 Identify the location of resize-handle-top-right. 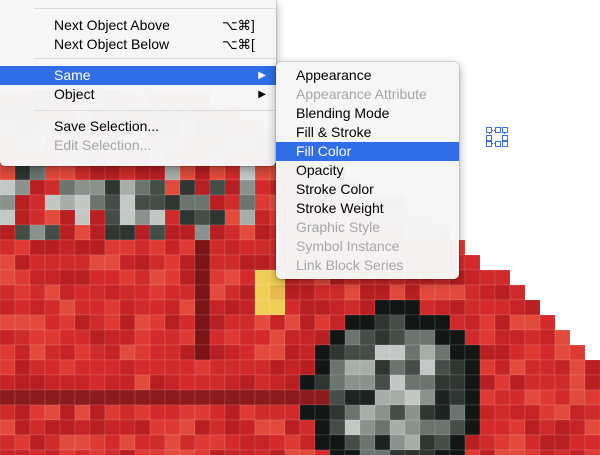
(505, 130).